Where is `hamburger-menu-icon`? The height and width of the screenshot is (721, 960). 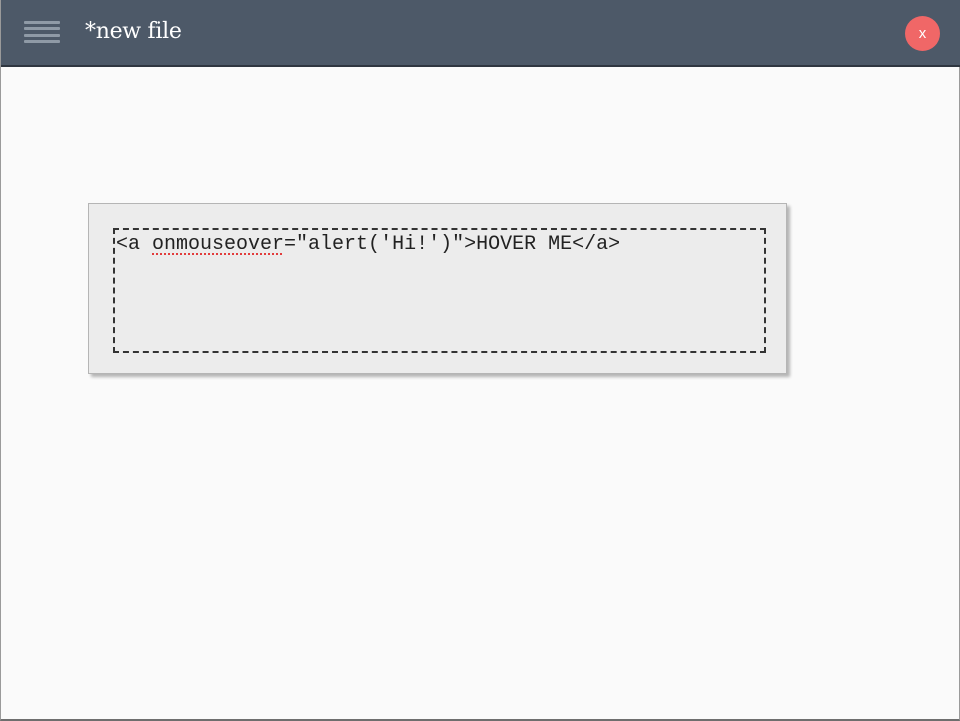 hamburger-menu-icon is located at coordinates (42, 32).